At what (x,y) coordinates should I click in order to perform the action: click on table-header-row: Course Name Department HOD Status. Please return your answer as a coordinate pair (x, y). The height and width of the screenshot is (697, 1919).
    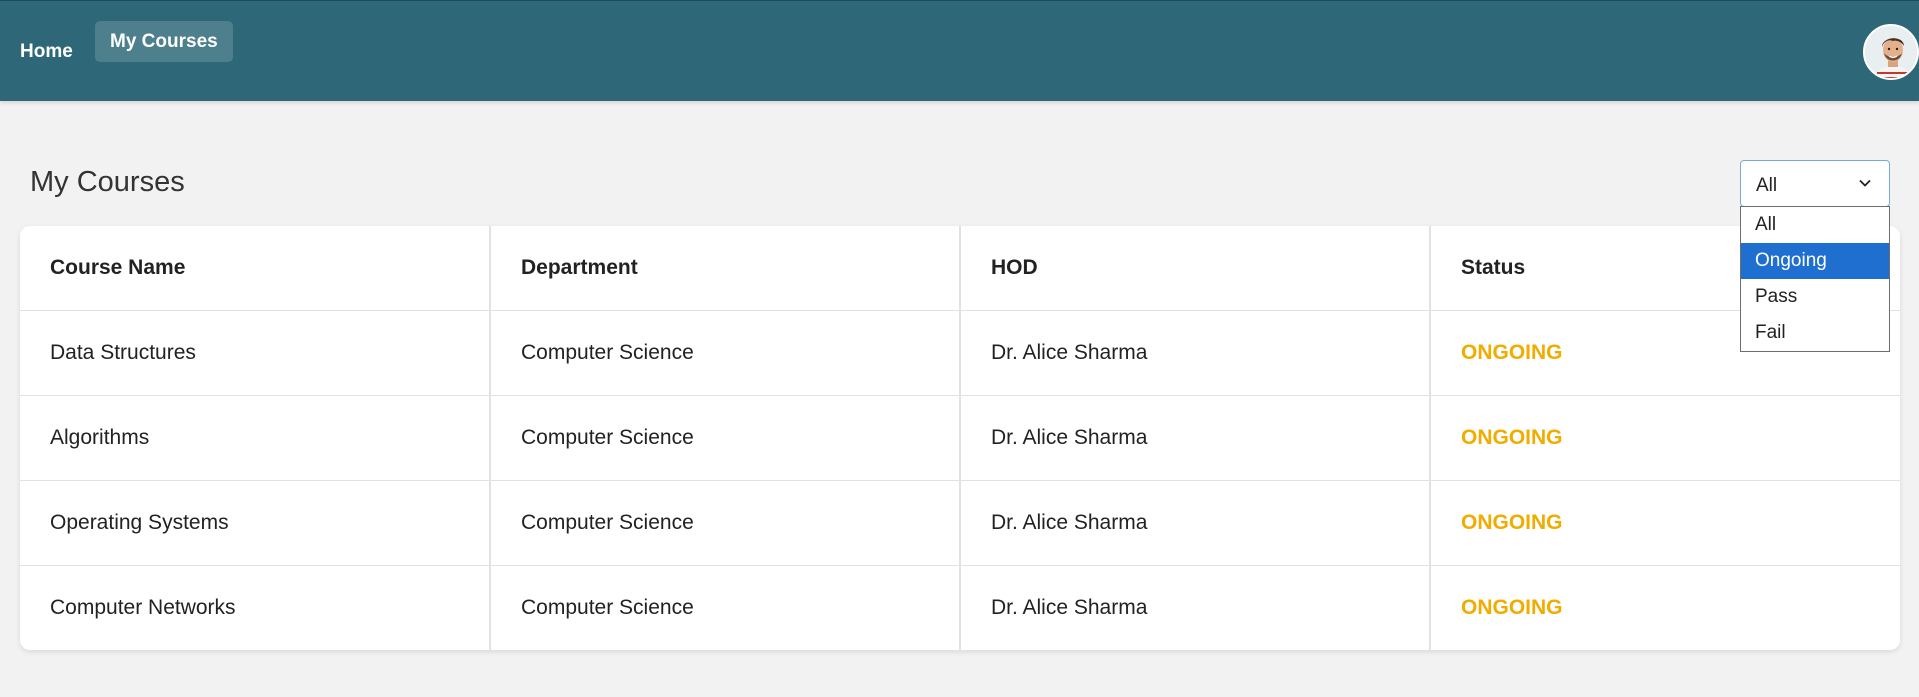
    Looking at the image, I should click on (960, 268).